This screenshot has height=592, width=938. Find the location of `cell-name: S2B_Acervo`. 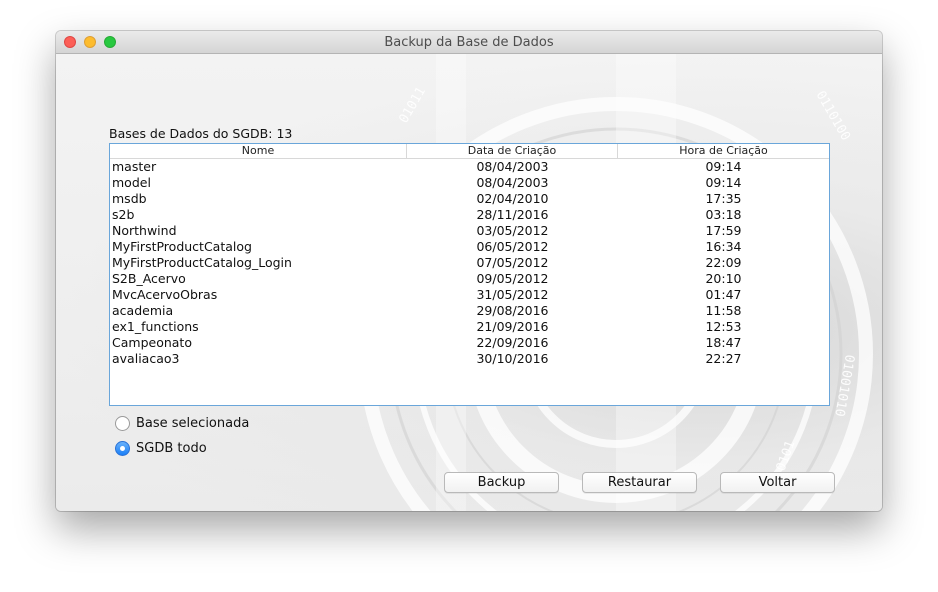

cell-name: S2B_Acervo is located at coordinates (149, 278).